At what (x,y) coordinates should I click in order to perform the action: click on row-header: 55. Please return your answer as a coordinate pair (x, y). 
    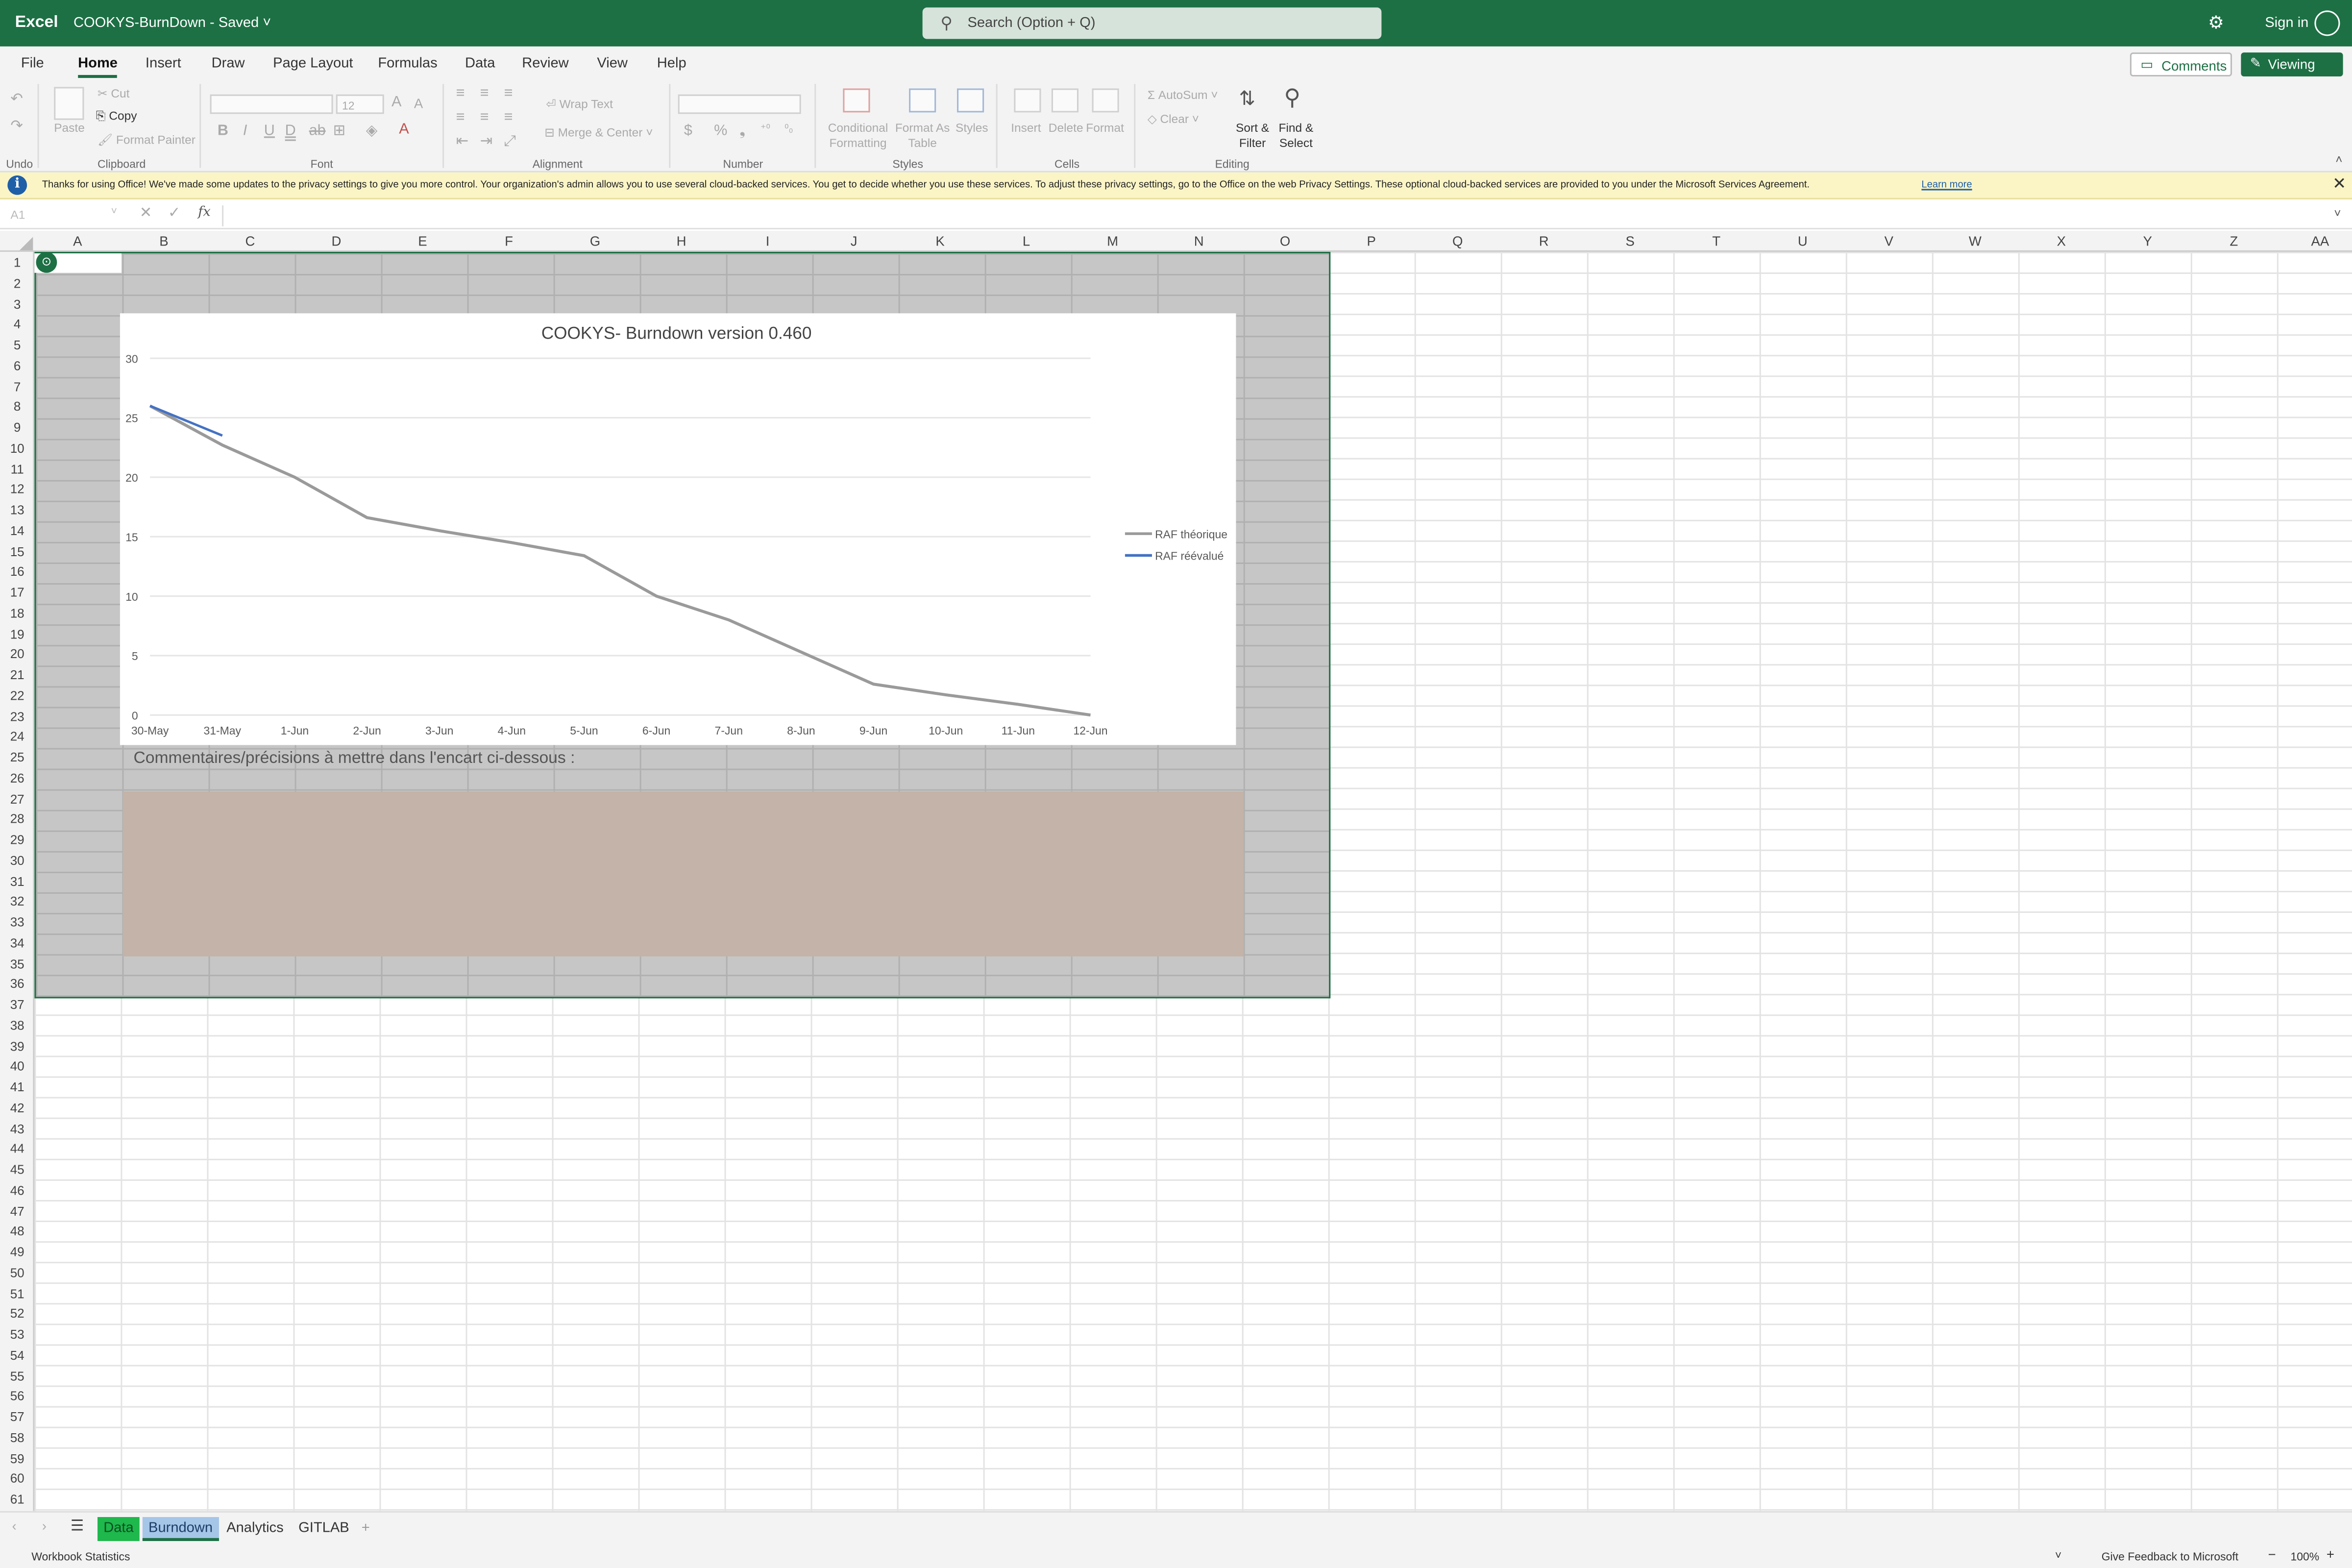
    Looking at the image, I should click on (17, 1375).